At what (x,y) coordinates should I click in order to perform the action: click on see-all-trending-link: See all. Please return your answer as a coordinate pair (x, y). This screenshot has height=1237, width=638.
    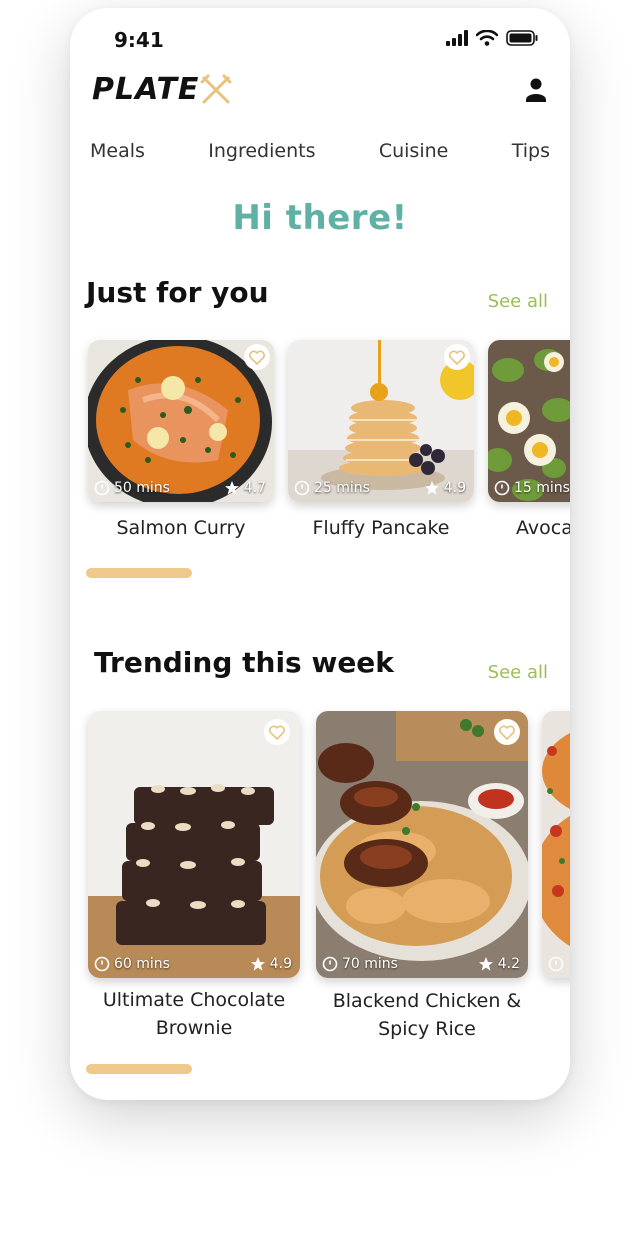
    Looking at the image, I should click on (518, 672).